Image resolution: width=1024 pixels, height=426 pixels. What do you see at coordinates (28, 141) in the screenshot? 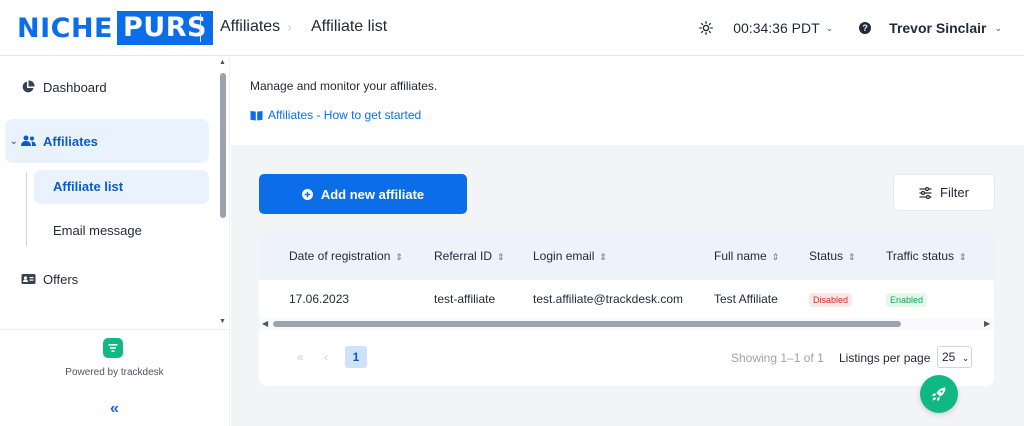
I see `users-icon` at bounding box center [28, 141].